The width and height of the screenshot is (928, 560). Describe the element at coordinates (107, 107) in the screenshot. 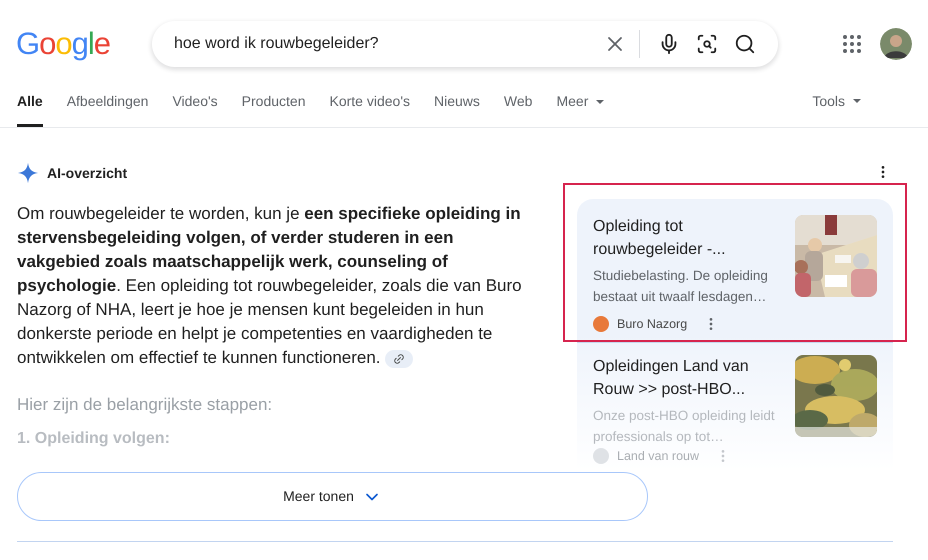

I see `search-tab: Afbeeldingen` at that location.